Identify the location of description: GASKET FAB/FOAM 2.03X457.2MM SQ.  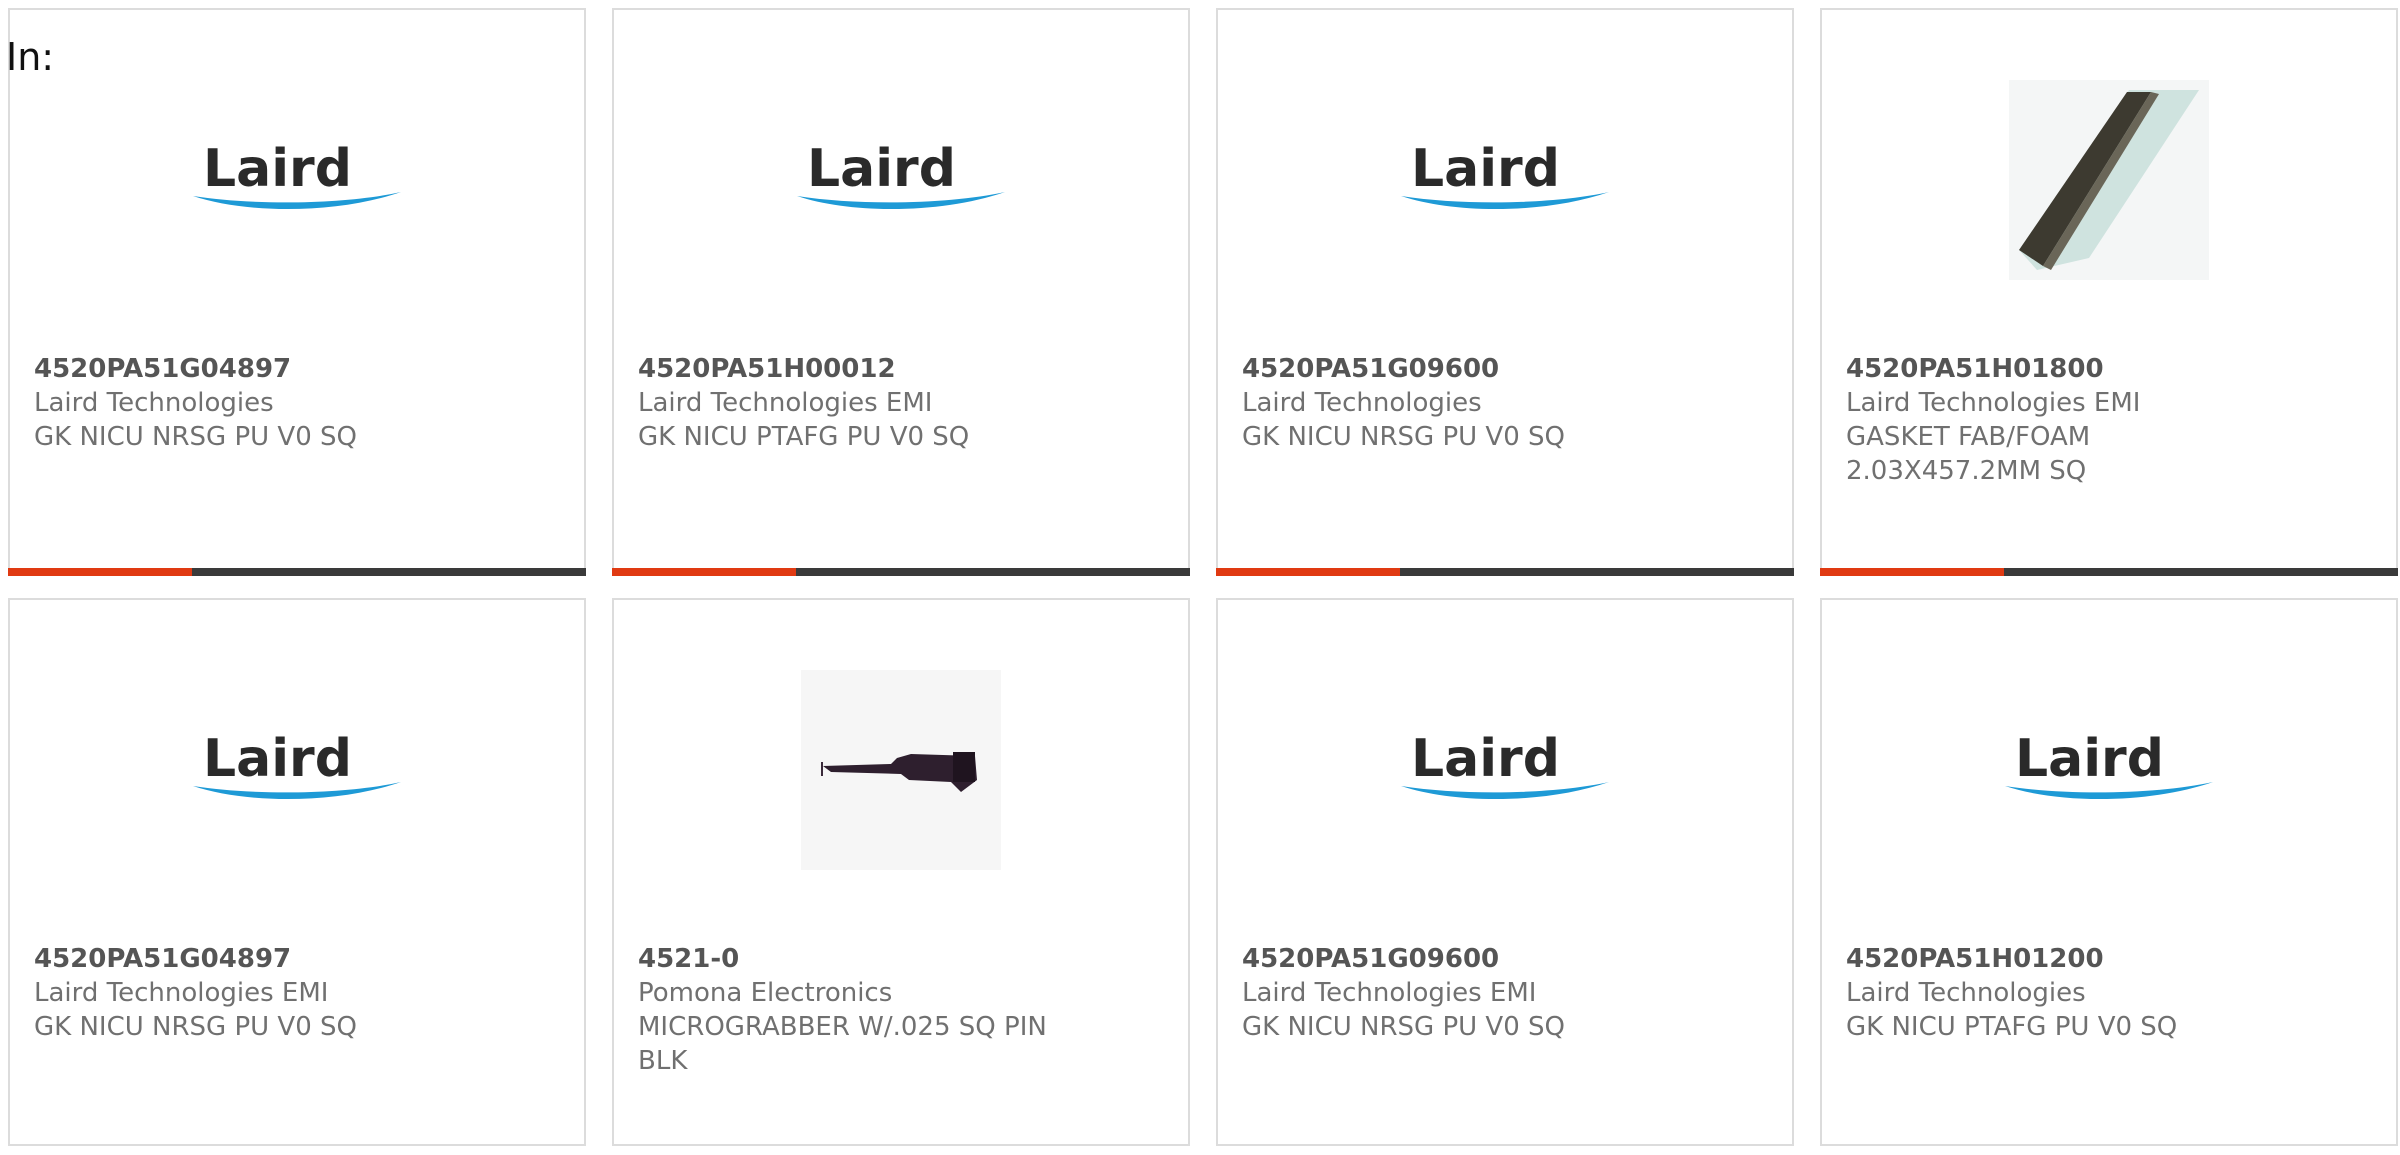
(1968, 454).